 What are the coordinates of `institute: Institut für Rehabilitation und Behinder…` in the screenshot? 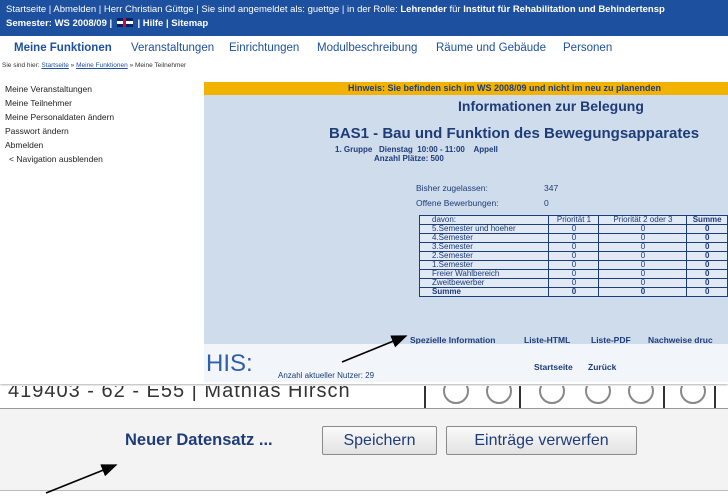 It's located at (564, 9).